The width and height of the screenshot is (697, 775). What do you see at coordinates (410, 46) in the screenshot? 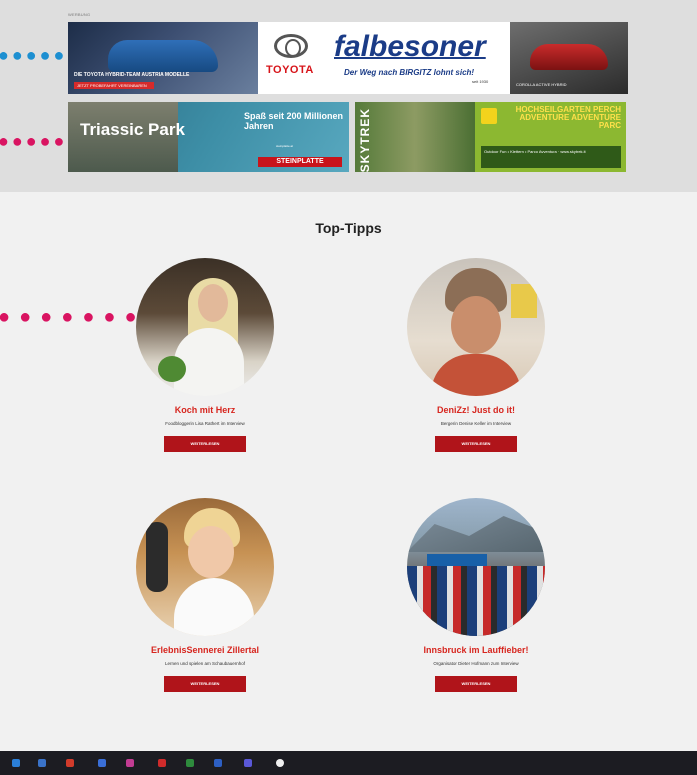
I see `falbesoner-wordmark: falbesoner` at bounding box center [410, 46].